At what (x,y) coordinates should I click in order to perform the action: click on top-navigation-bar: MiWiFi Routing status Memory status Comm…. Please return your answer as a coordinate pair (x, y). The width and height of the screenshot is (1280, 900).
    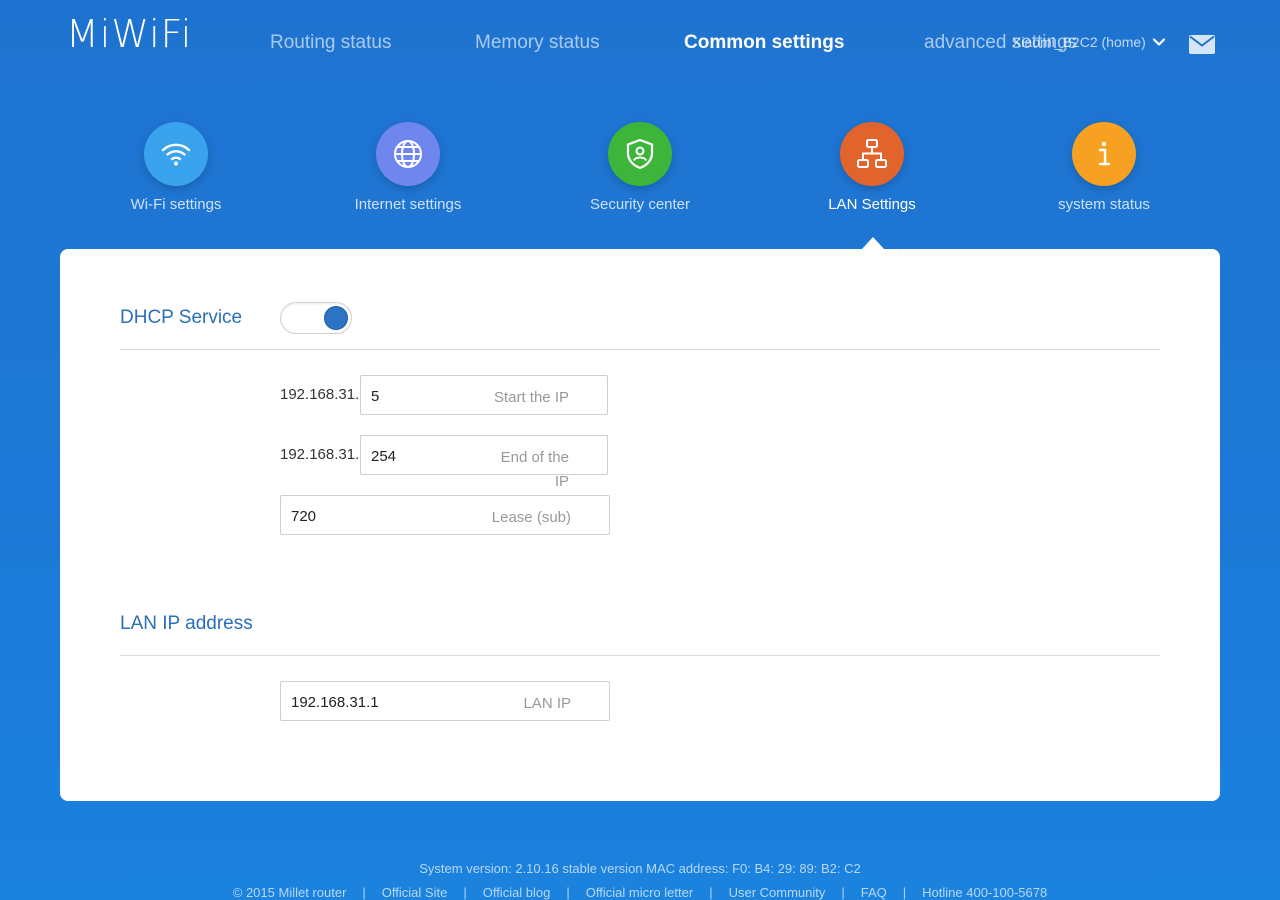
    Looking at the image, I should click on (640, 45).